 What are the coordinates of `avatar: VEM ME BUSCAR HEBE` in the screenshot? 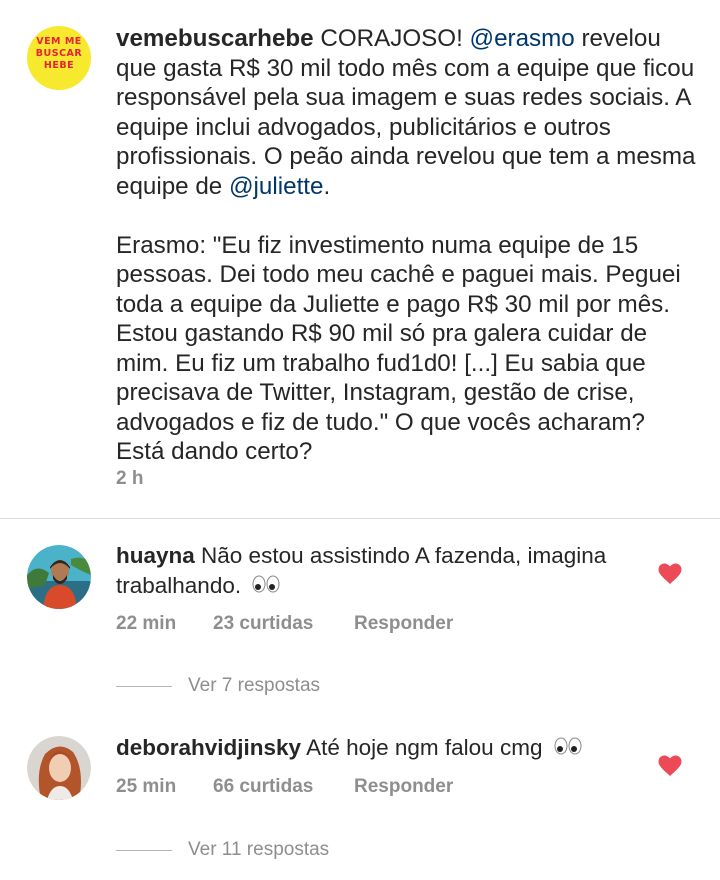 It's located at (59, 58).